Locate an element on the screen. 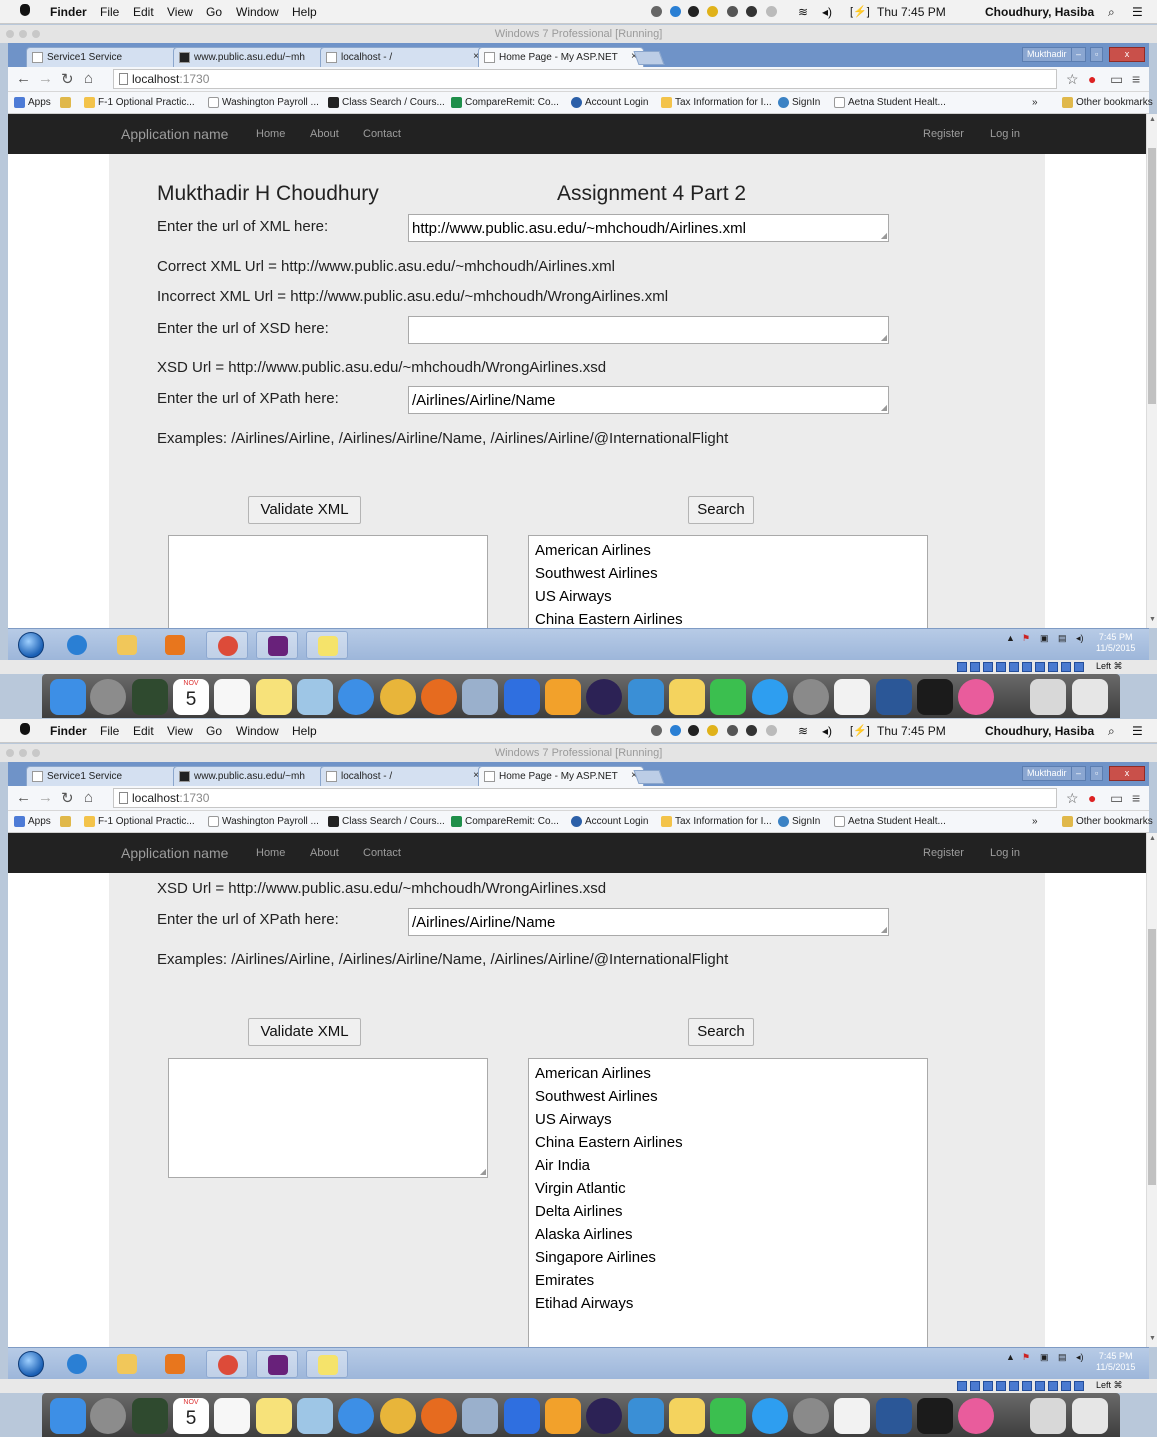 The image size is (1157, 1437). nav-about: About is located at coordinates (324, 134).